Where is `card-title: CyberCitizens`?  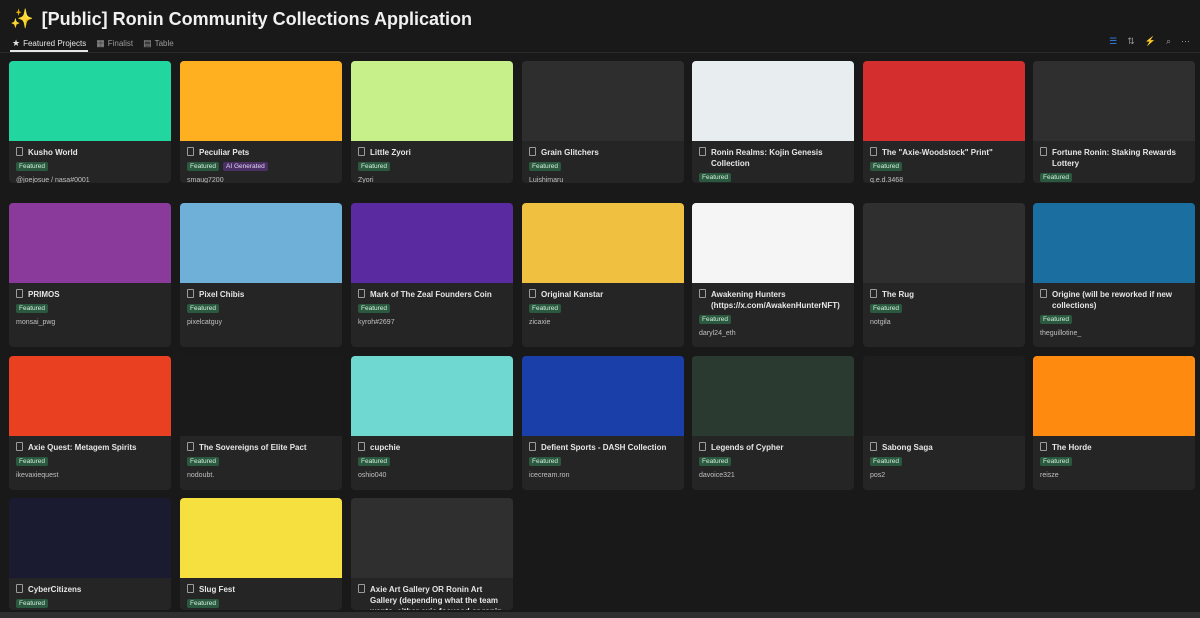
card-title: CyberCitizens is located at coordinates (55, 589).